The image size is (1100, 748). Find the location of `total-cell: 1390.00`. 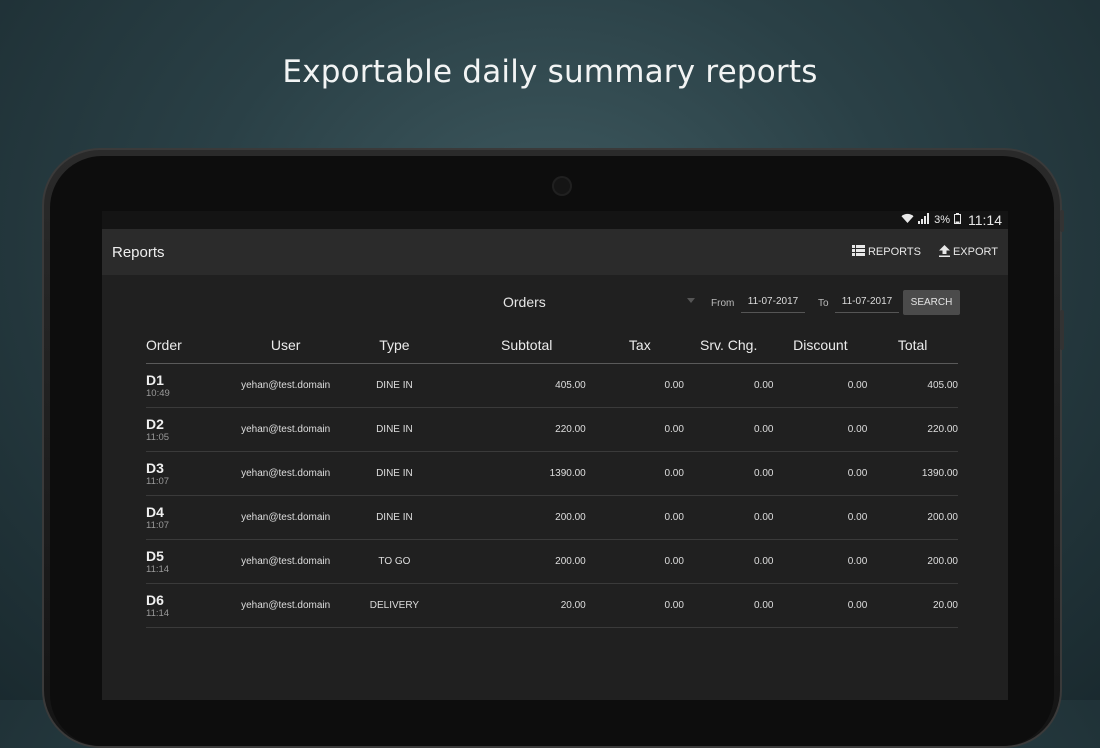

total-cell: 1390.00 is located at coordinates (912, 473).